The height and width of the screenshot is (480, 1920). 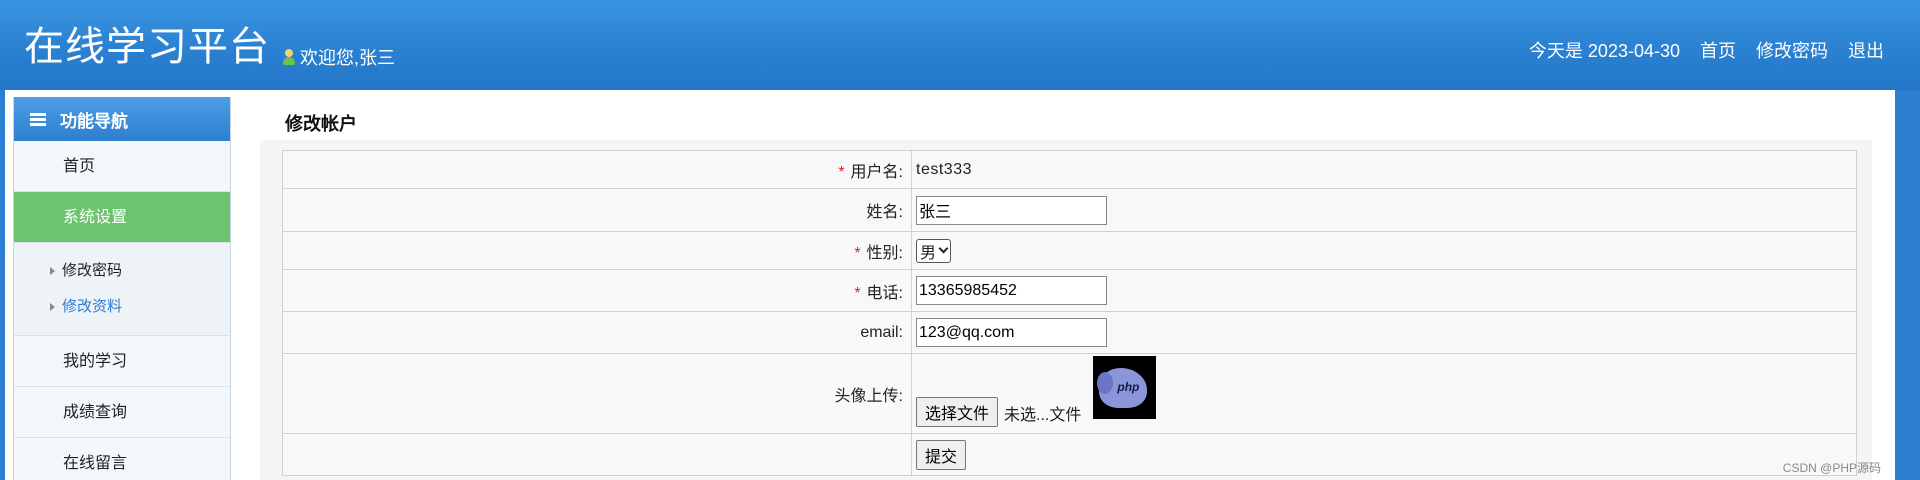 What do you see at coordinates (1069, 250) in the screenshot?
I see `form-row-gender: * 性别: 男` at bounding box center [1069, 250].